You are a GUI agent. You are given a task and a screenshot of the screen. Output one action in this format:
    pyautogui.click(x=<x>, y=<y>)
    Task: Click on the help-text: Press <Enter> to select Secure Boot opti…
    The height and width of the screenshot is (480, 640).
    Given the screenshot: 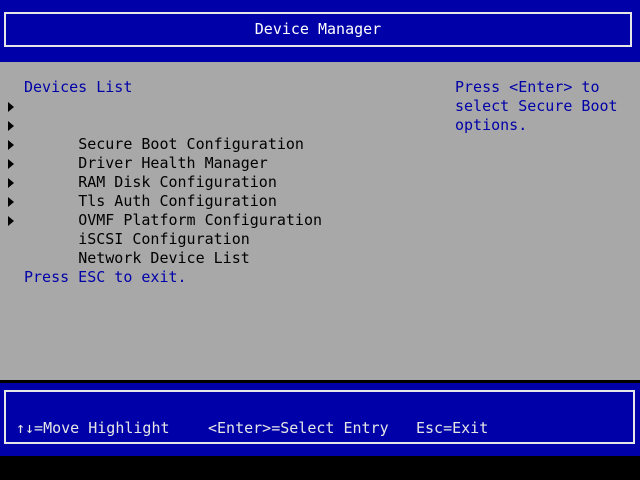 What is the action you would take?
    pyautogui.click(x=545, y=106)
    